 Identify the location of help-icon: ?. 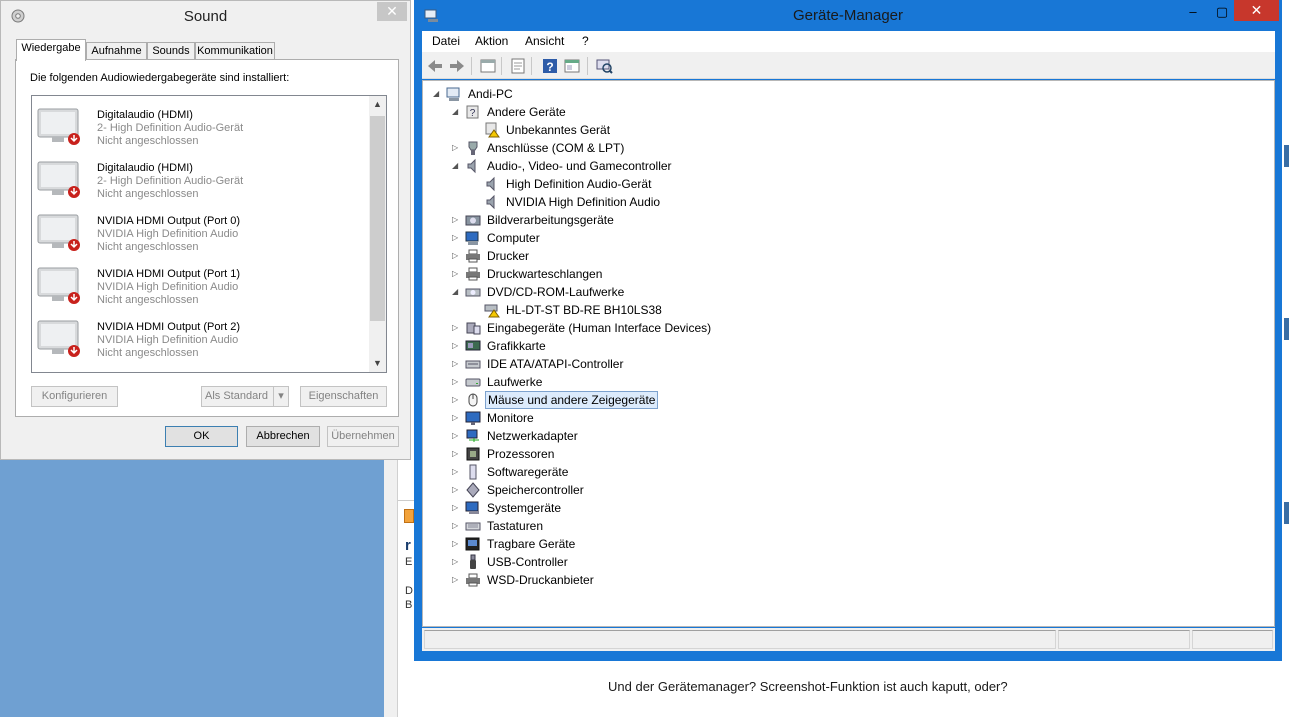
(550, 66).